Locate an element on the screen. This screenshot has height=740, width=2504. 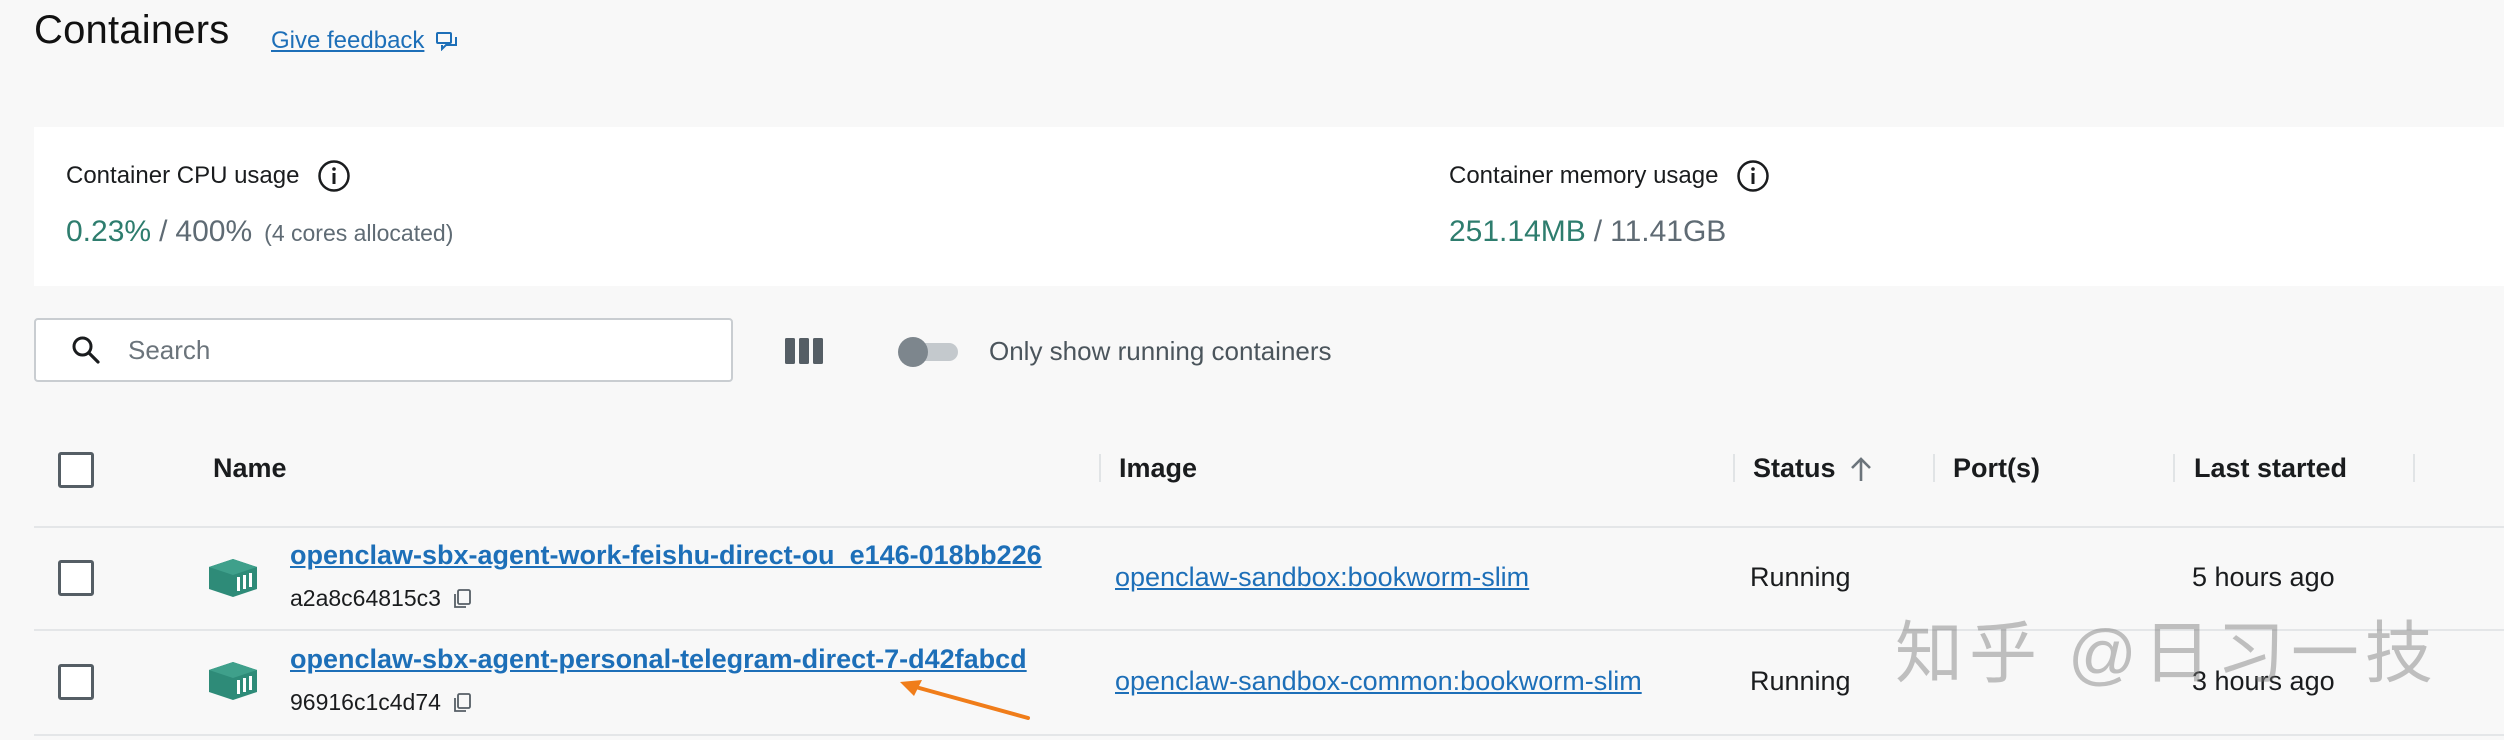
memory-usage-value: 251.14MB / 11.41GB is located at coordinates (1587, 232).